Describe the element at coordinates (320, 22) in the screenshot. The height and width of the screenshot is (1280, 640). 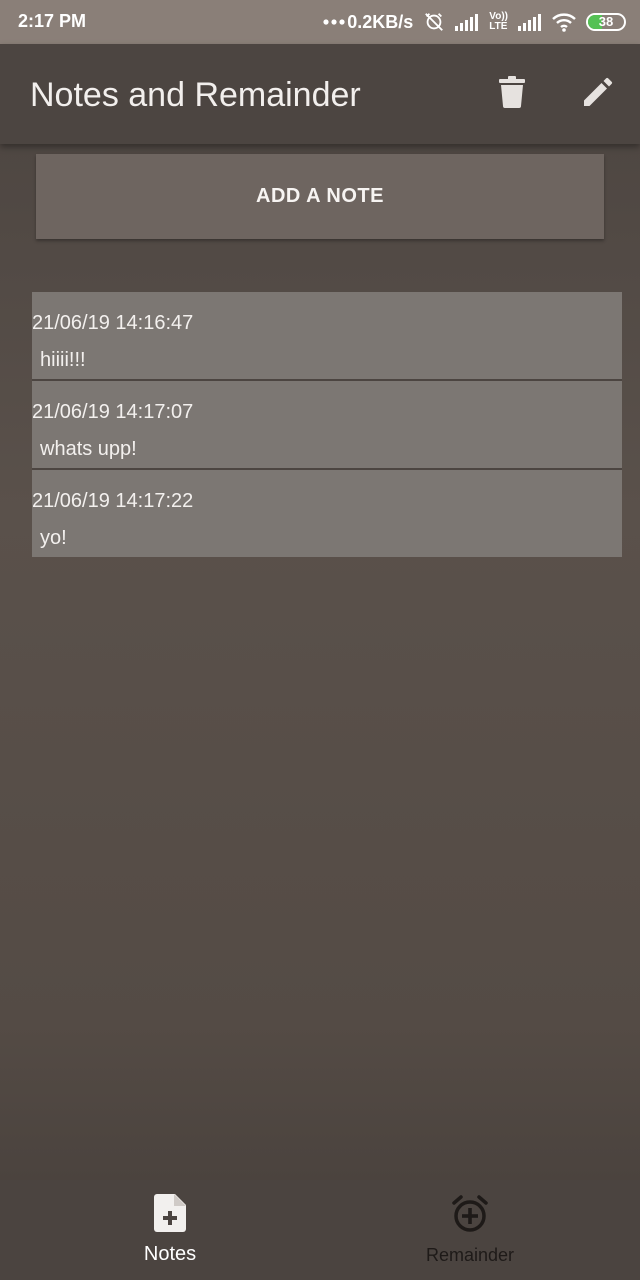
I see `status-bar: 2:17 PM 0.2KB/s Vo)) LTE 38` at that location.